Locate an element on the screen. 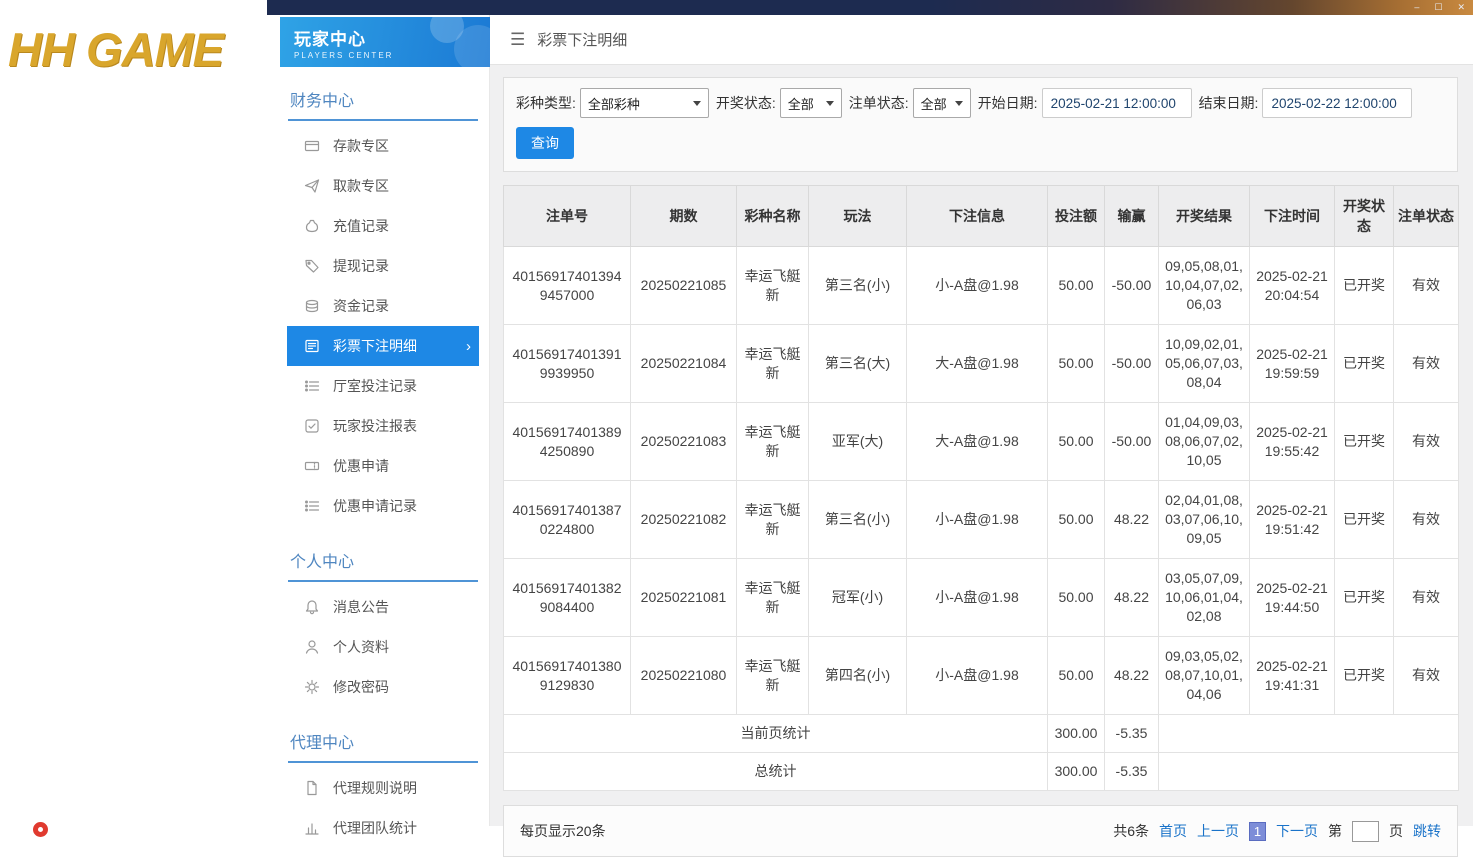 This screenshot has width=1473, height=857. sidebar-item-change-password: 修改密码 is located at coordinates (383, 687).